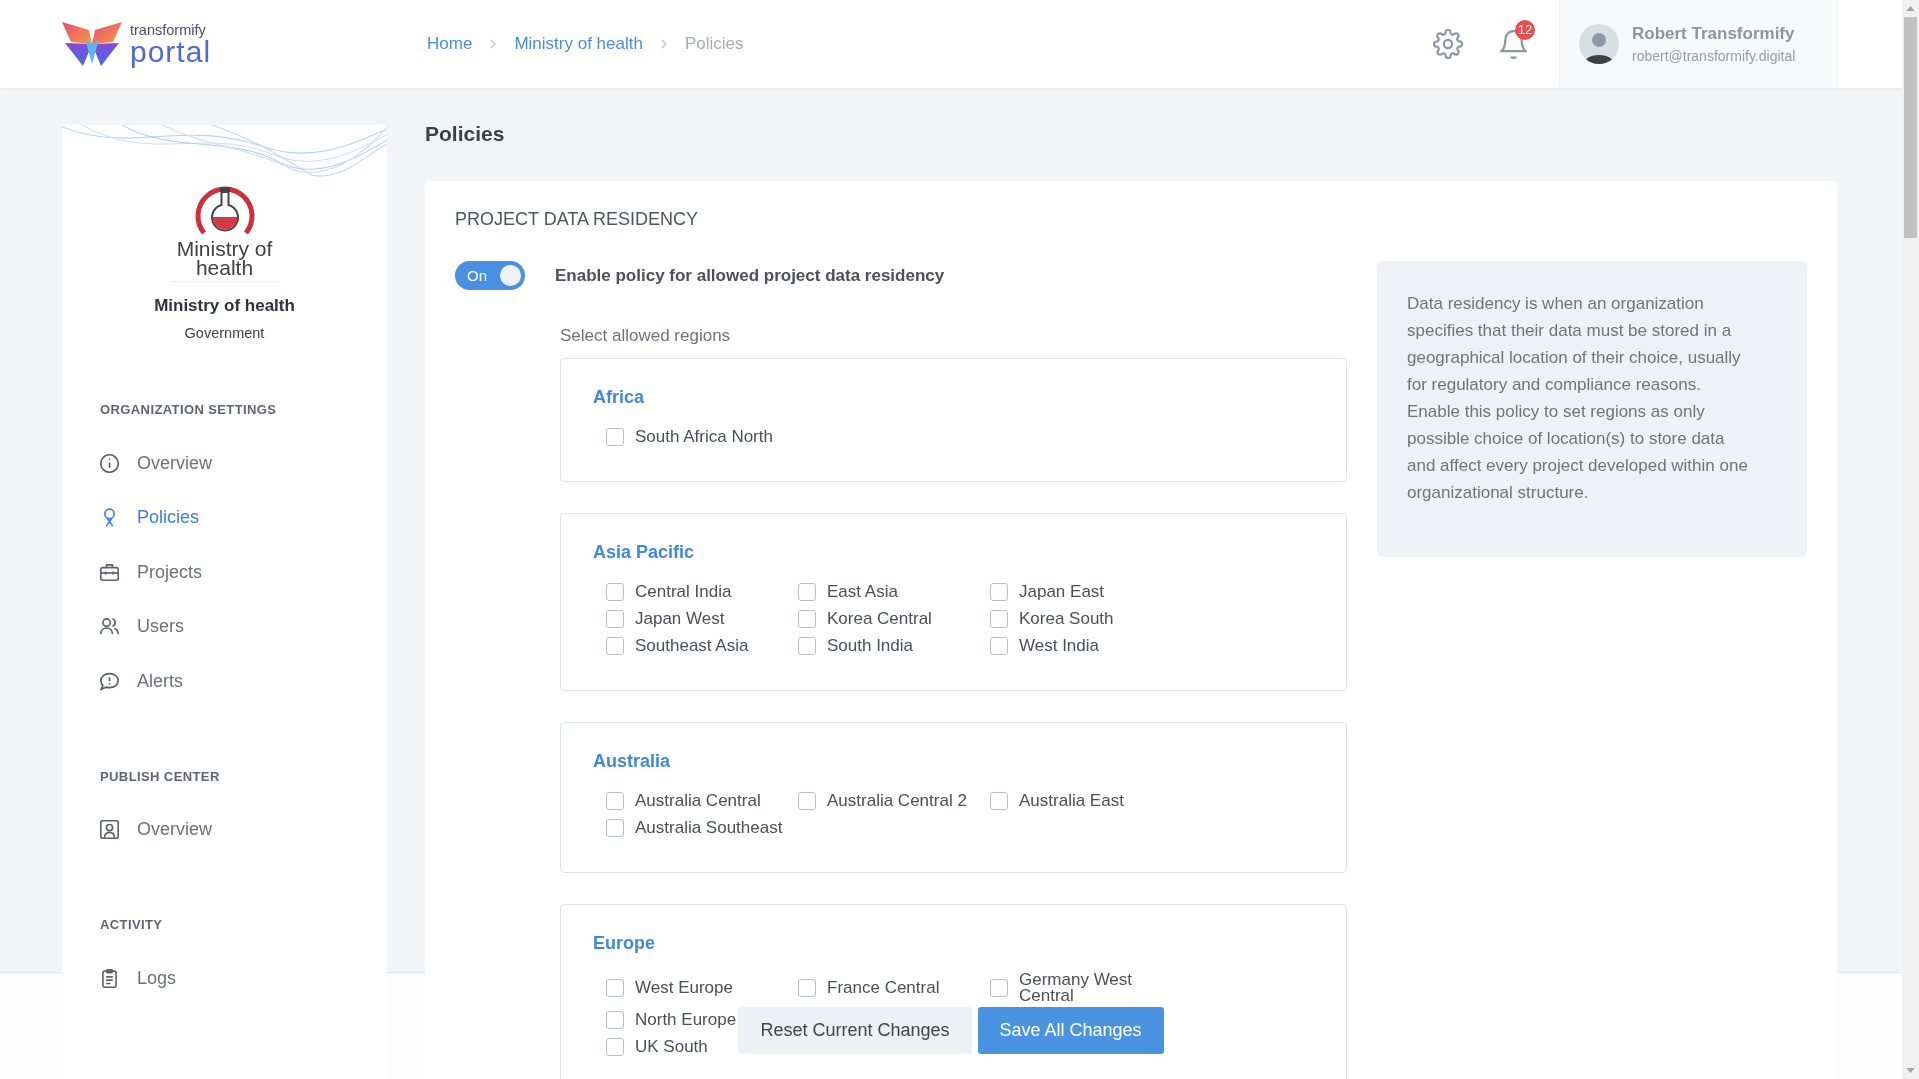 The height and width of the screenshot is (1079, 1919). I want to click on users-icon, so click(109, 627).